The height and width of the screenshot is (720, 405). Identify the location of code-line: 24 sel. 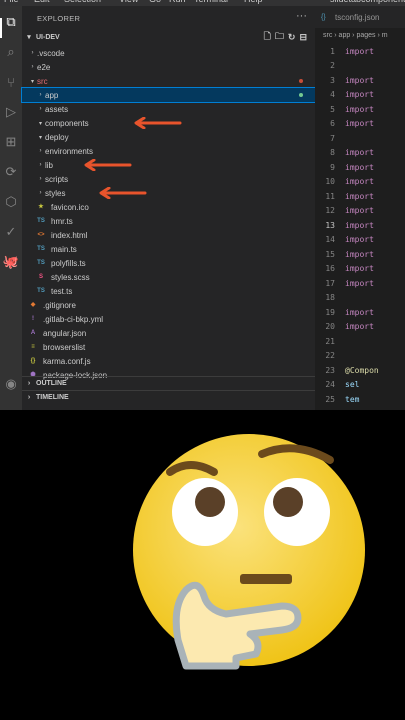
(360, 385).